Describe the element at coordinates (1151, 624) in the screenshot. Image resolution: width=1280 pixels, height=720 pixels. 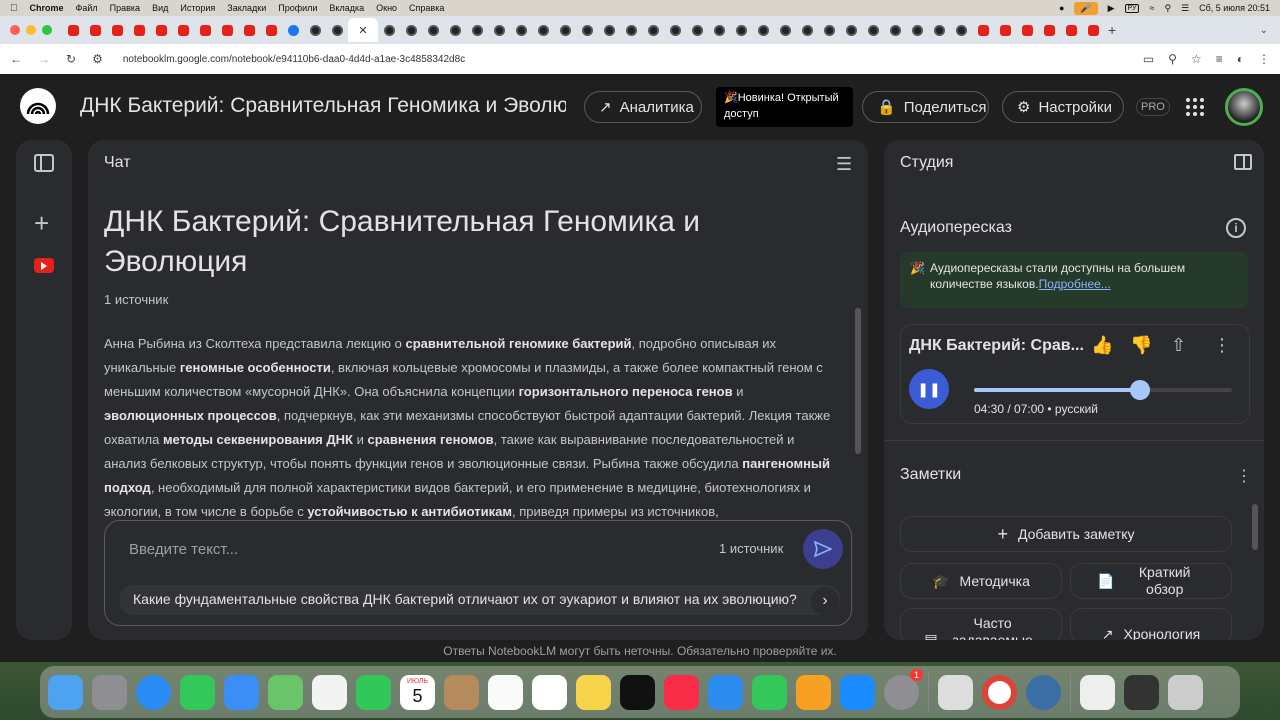
I see `timeline-button: ↗ Хронология` at that location.